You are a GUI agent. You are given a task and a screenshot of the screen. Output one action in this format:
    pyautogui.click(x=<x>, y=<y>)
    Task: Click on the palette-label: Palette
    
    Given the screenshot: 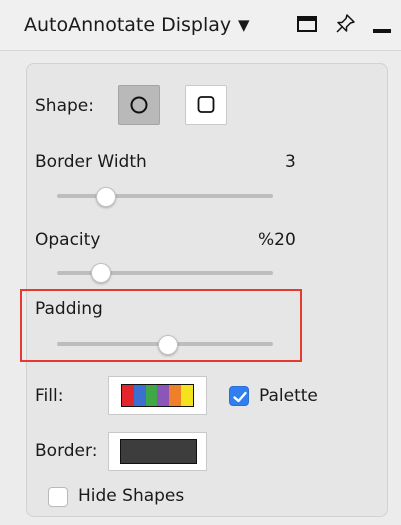 What is the action you would take?
    pyautogui.click(x=288, y=396)
    